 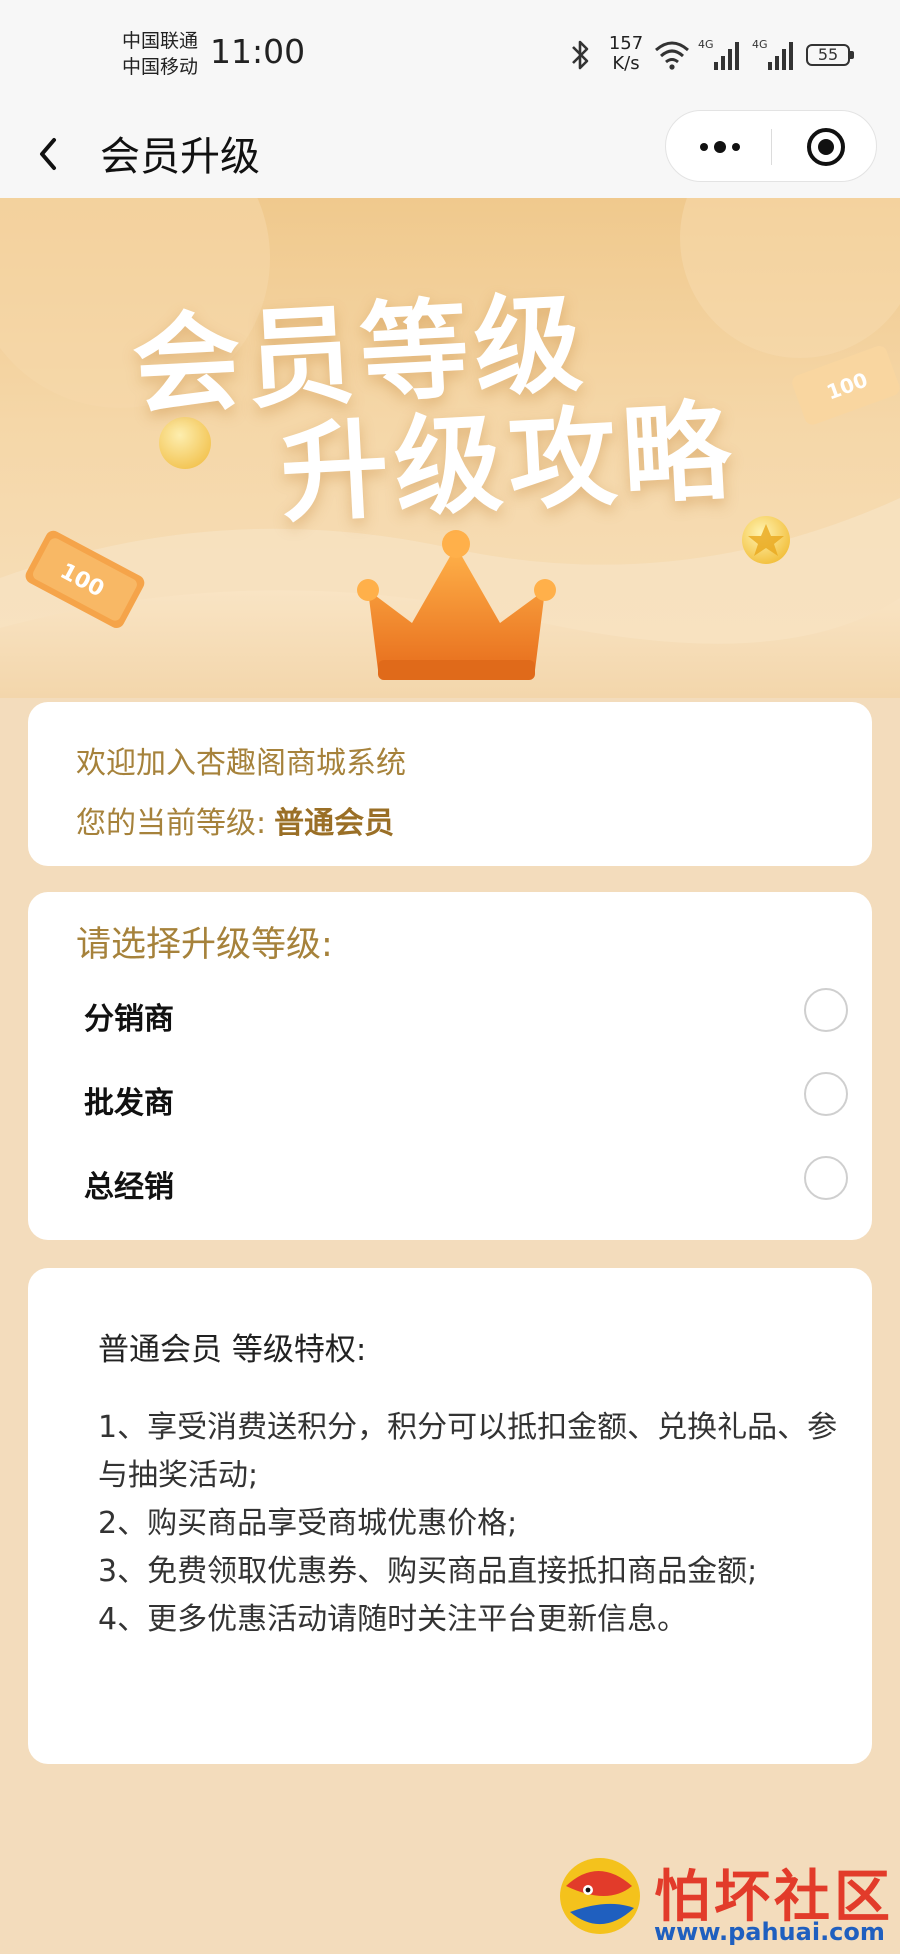 What do you see at coordinates (393, 1619) in the screenshot?
I see `privilege-item: 4、更多优惠活动请随时关注平台更新信息。` at bounding box center [393, 1619].